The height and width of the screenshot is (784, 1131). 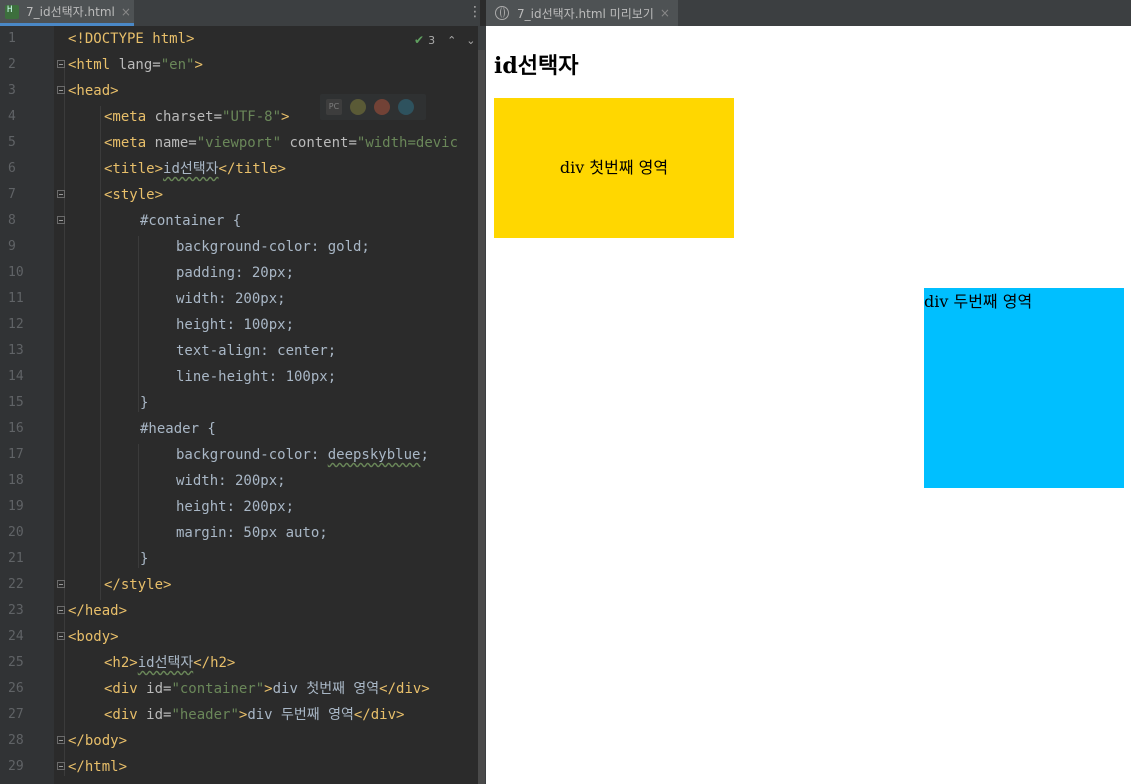 I want to click on preview-tab: 7_id선택자.html 미리보기 ×, so click(x=582, y=13).